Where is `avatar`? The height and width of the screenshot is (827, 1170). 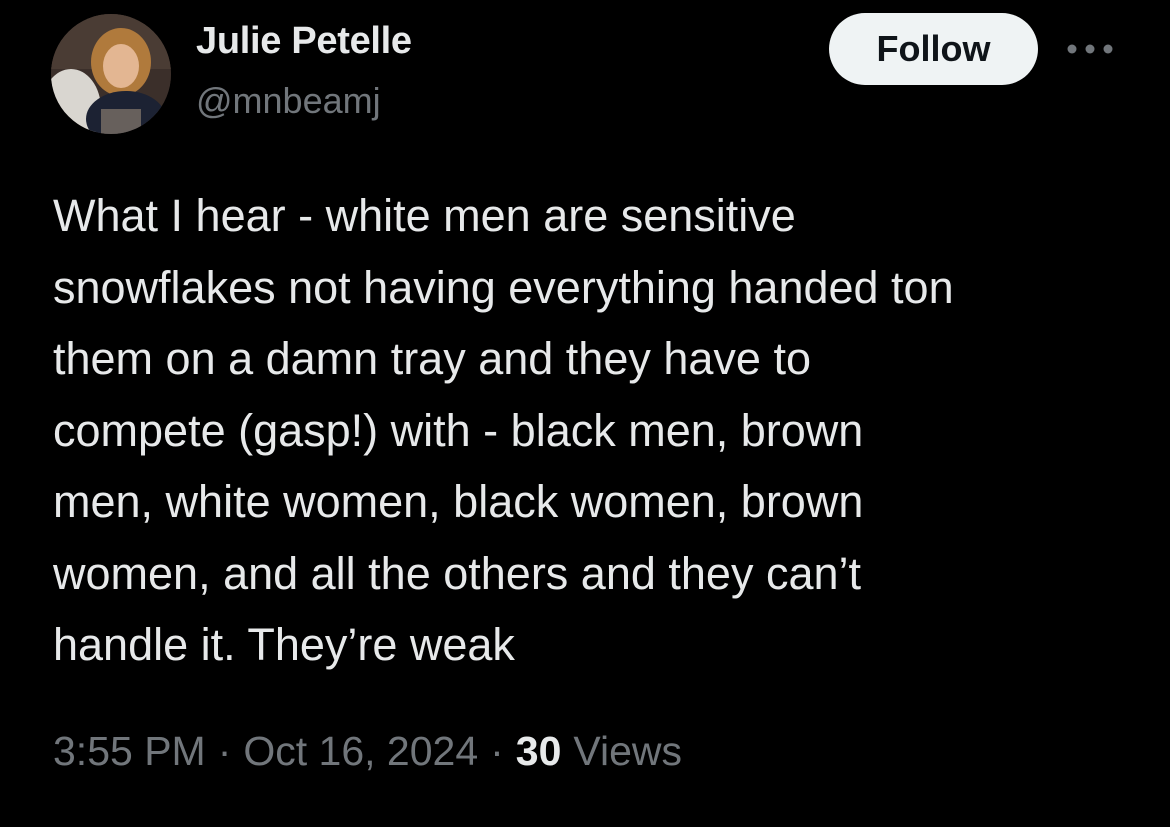 avatar is located at coordinates (111, 74).